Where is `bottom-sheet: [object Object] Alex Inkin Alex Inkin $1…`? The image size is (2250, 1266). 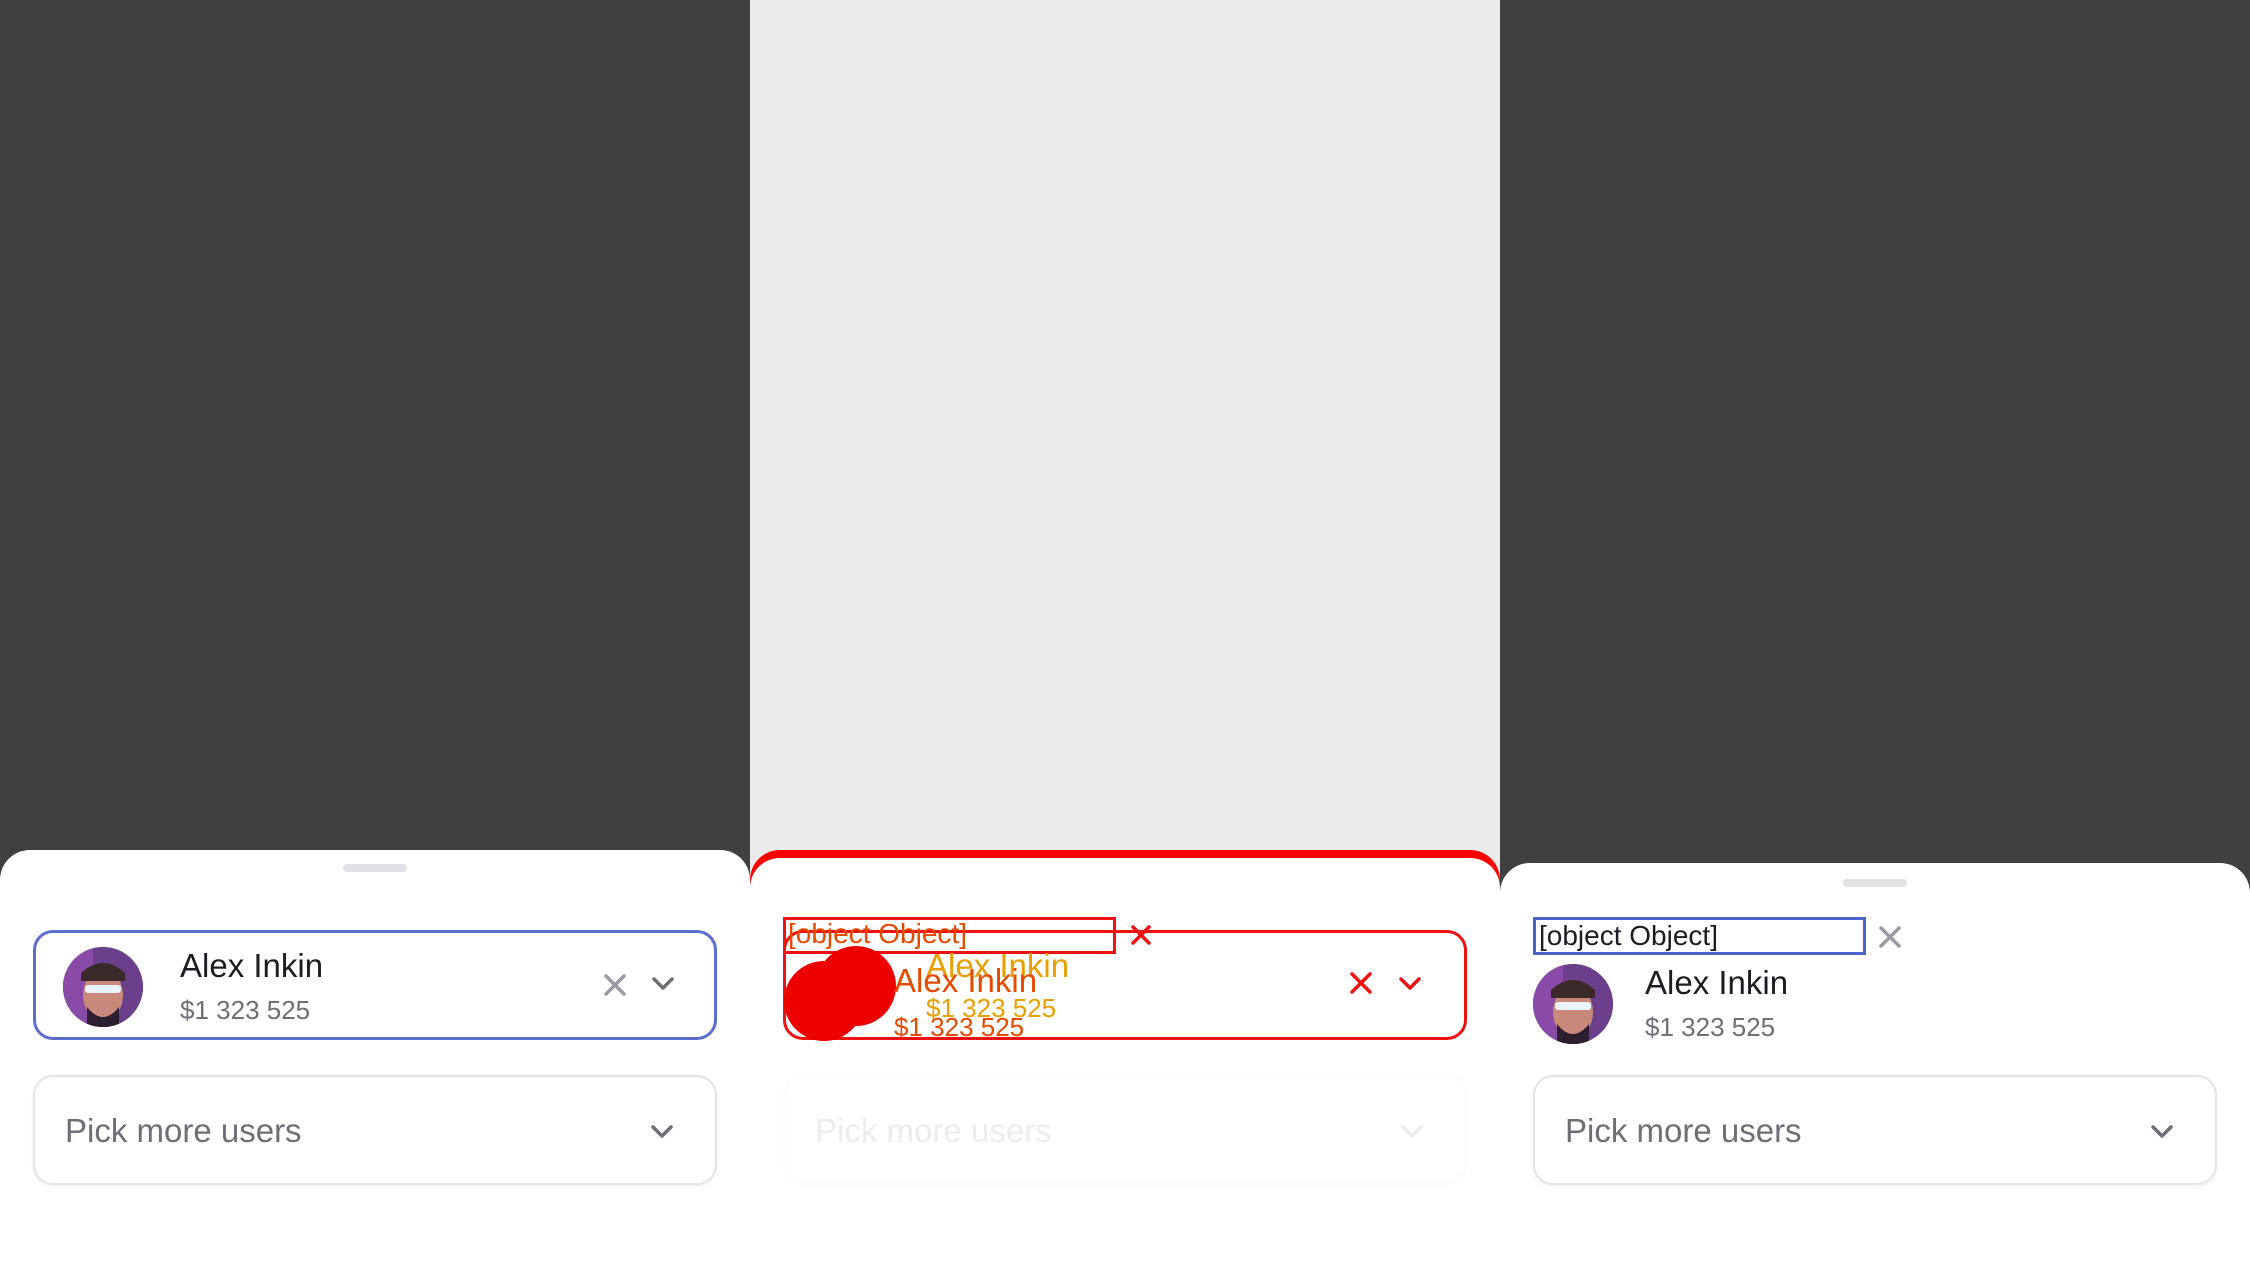 bottom-sheet: [object Object] Alex Inkin Alex Inkin $1… is located at coordinates (1125, 1058).